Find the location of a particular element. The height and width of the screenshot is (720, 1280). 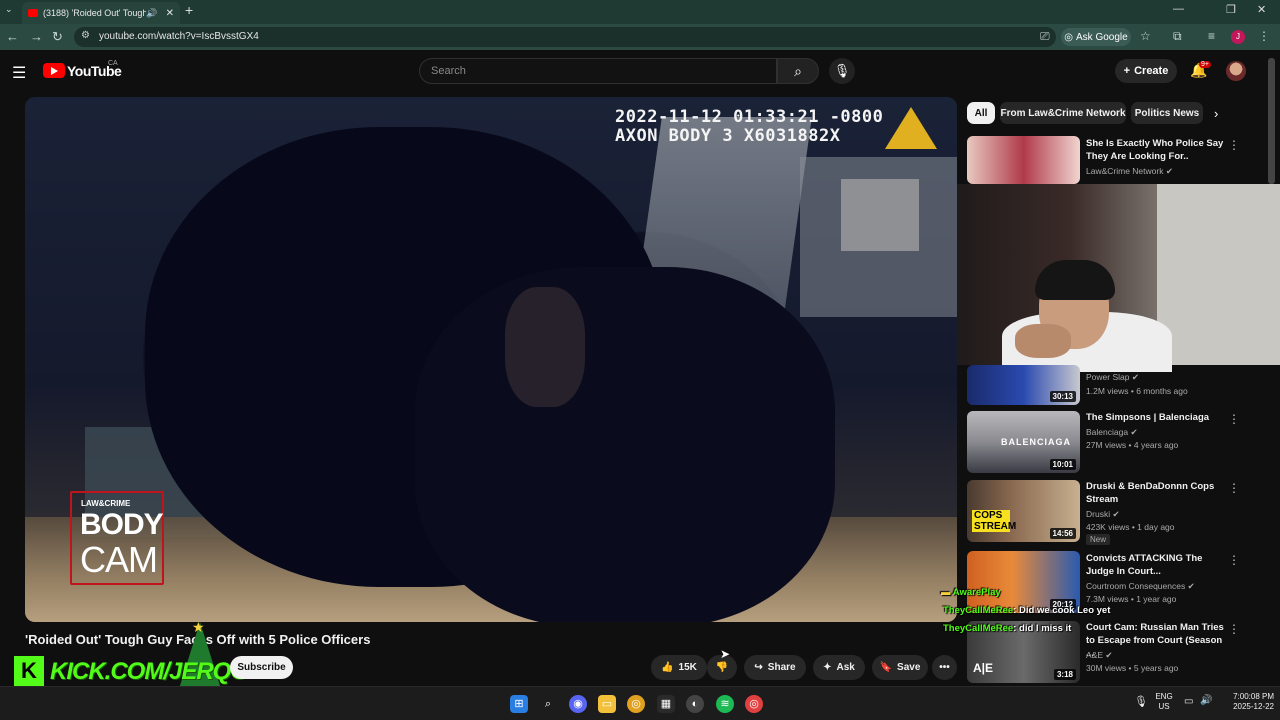

ask-label: Ask is located at coordinates (845, 667).